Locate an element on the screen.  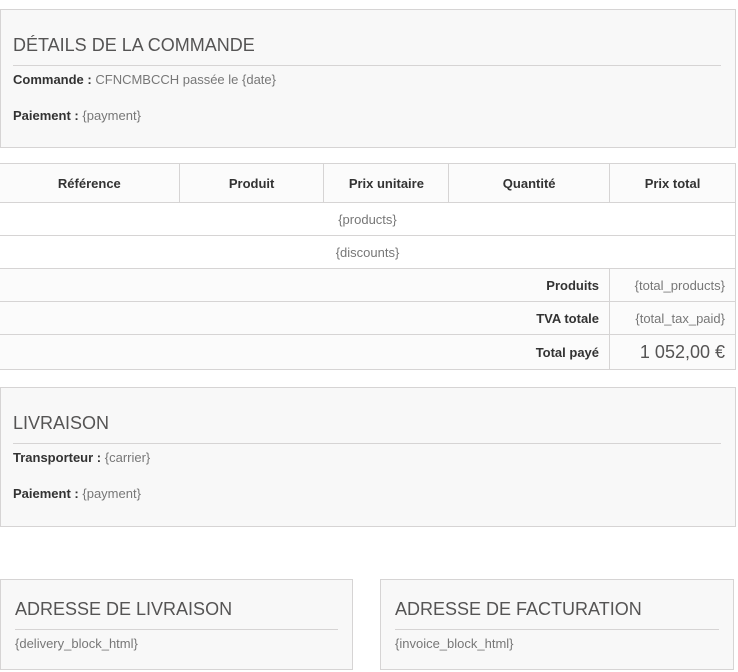
order-reference-line: Commande : CFNCMBCCH passée le {date} is located at coordinates (144, 79).